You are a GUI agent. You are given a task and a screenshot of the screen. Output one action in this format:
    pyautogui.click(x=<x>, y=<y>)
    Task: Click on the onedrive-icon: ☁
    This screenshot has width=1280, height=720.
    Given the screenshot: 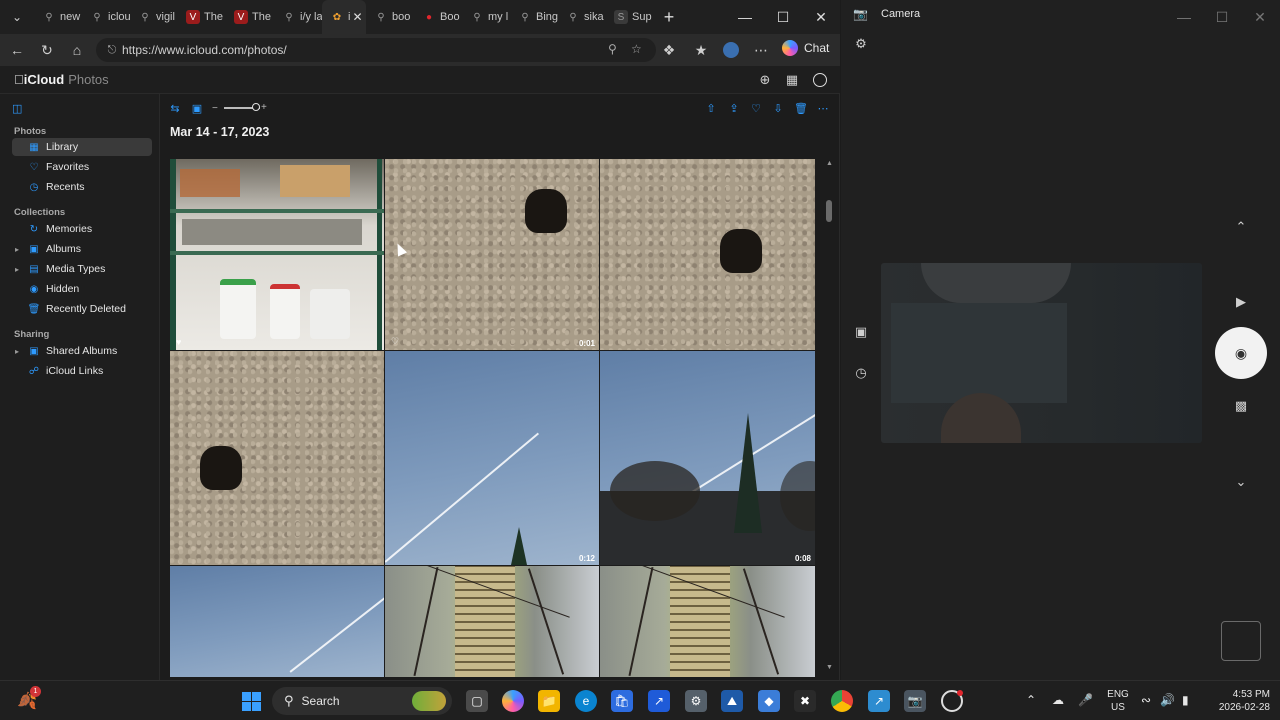 What is the action you would take?
    pyautogui.click(x=1058, y=700)
    